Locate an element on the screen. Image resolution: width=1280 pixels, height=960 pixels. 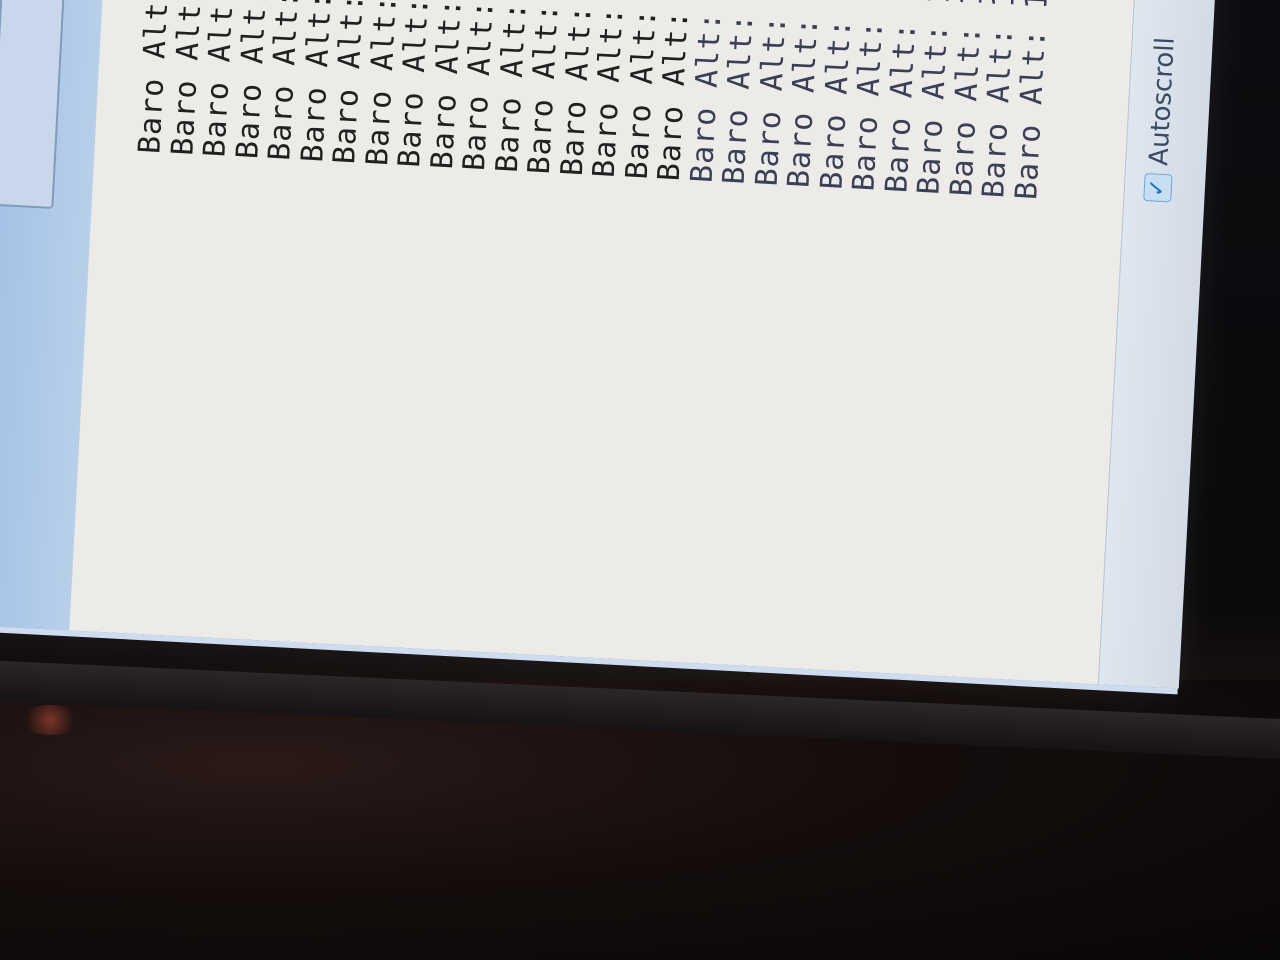
send-input is located at coordinates (45, 104).